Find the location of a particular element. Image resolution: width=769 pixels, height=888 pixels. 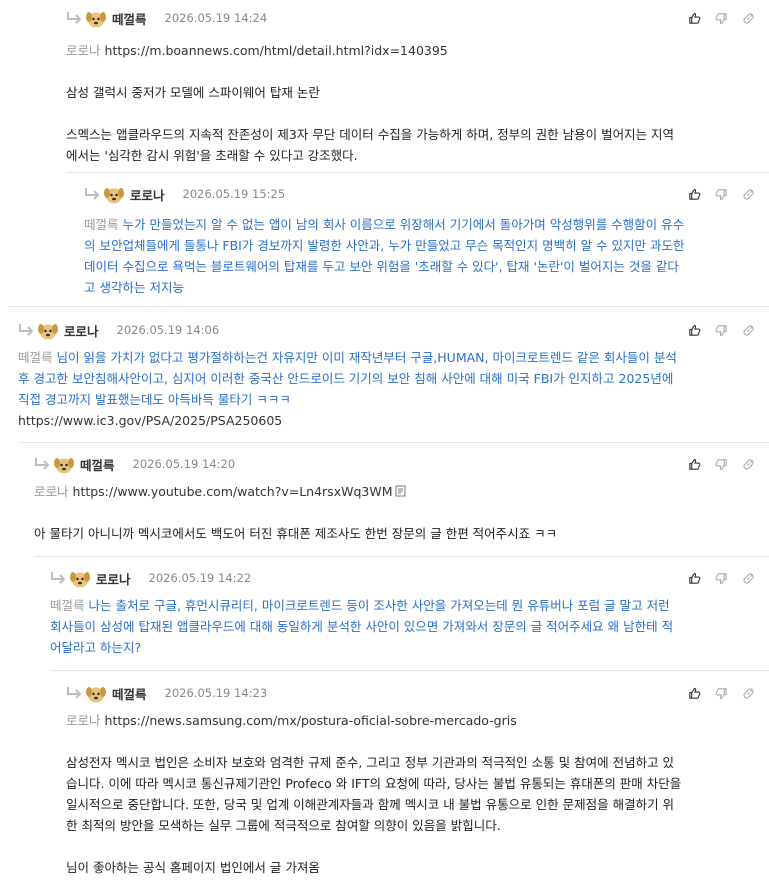

comment-timestamp: 2026.05.19 14:23 is located at coordinates (216, 693).